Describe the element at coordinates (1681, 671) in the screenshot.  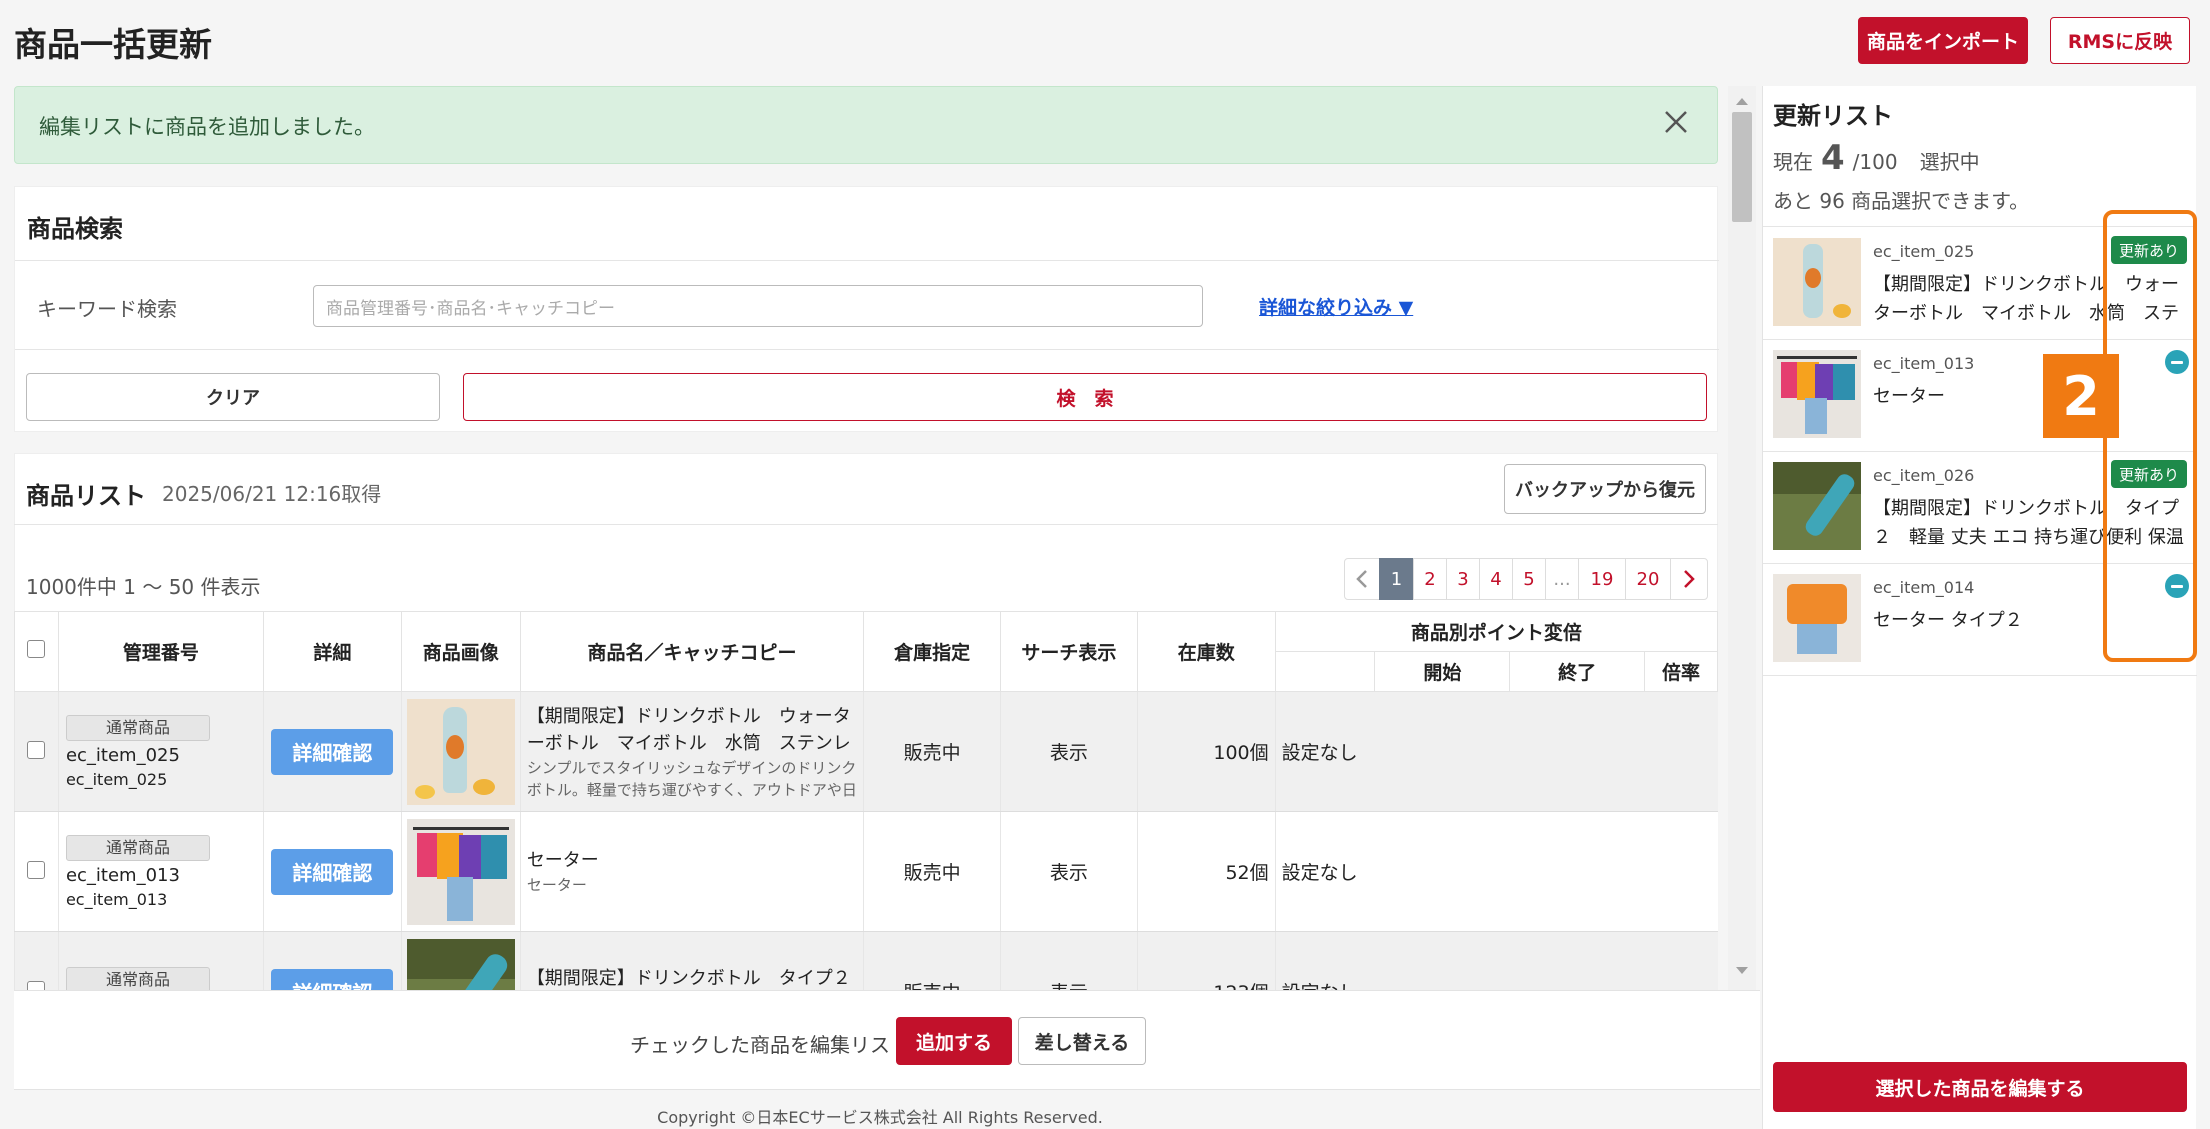
I see `col-rate: 倍率` at that location.